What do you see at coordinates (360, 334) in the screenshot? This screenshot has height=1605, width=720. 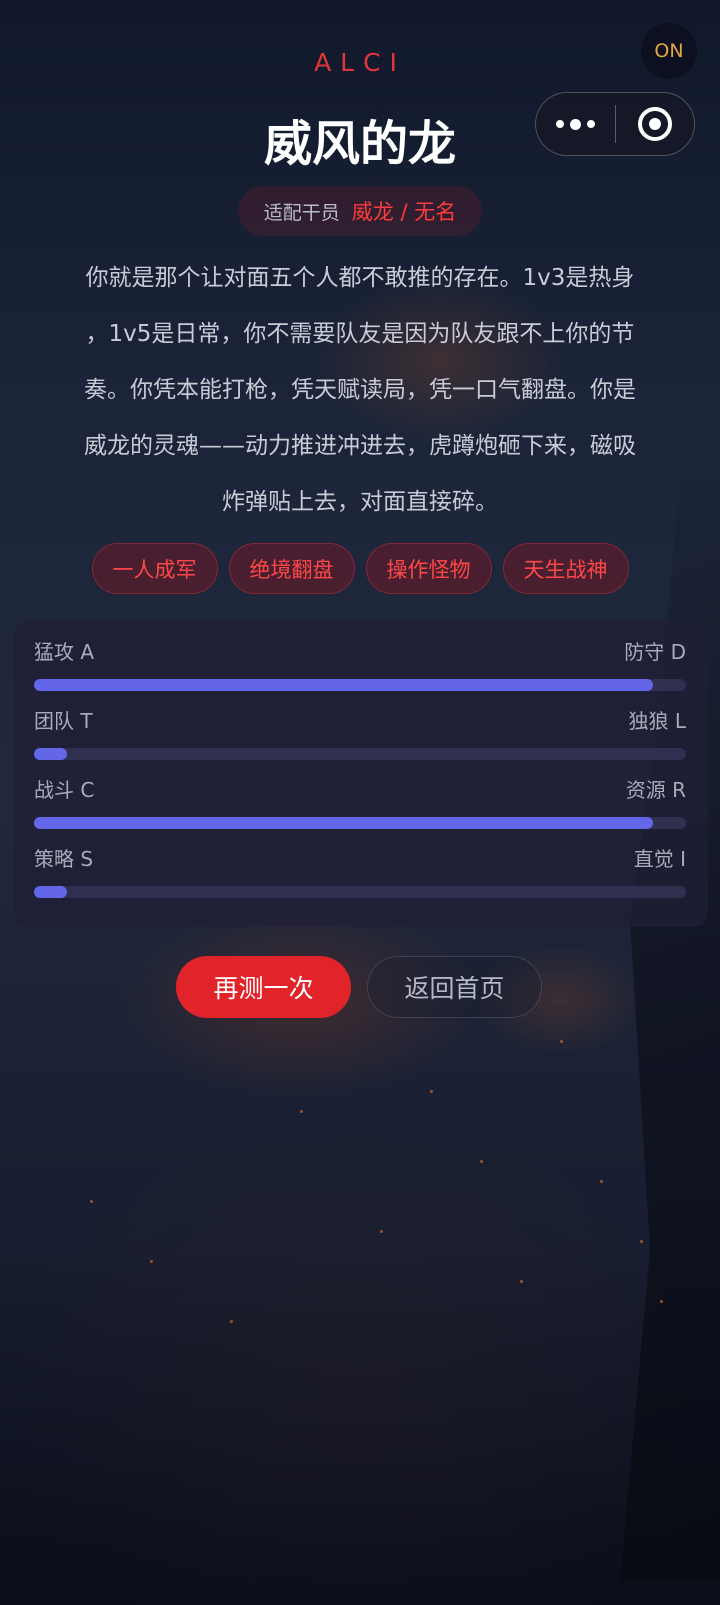 I see `description-line: ，1v5是日常，你不需要队友是因为队友跟不上你的节` at bounding box center [360, 334].